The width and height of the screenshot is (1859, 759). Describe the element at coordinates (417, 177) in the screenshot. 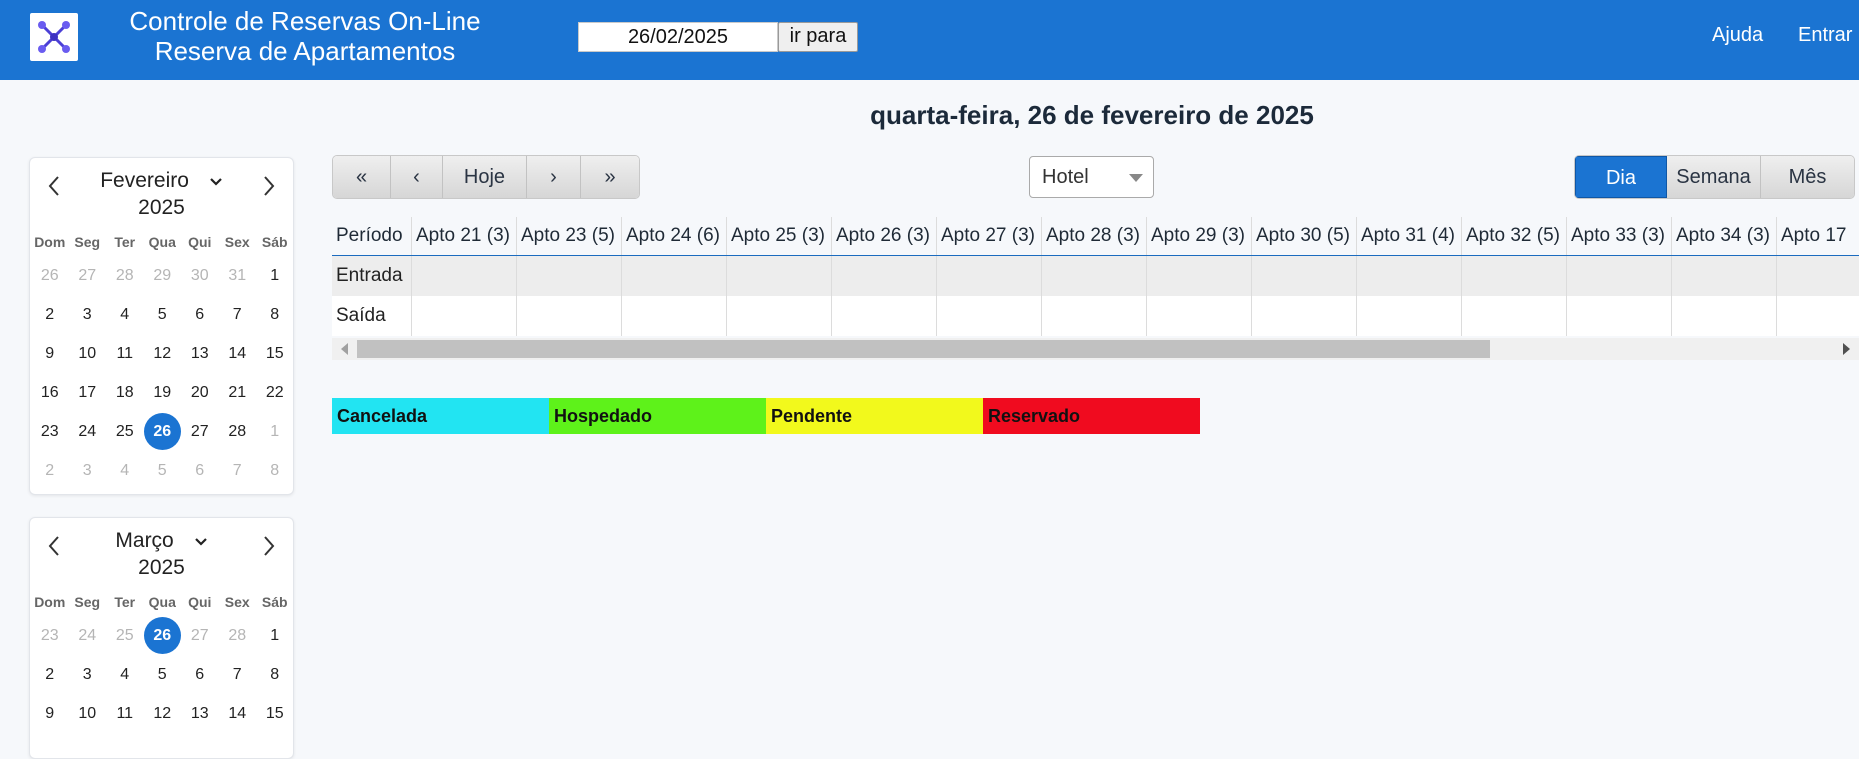

I see `prev-button: ‹` at that location.